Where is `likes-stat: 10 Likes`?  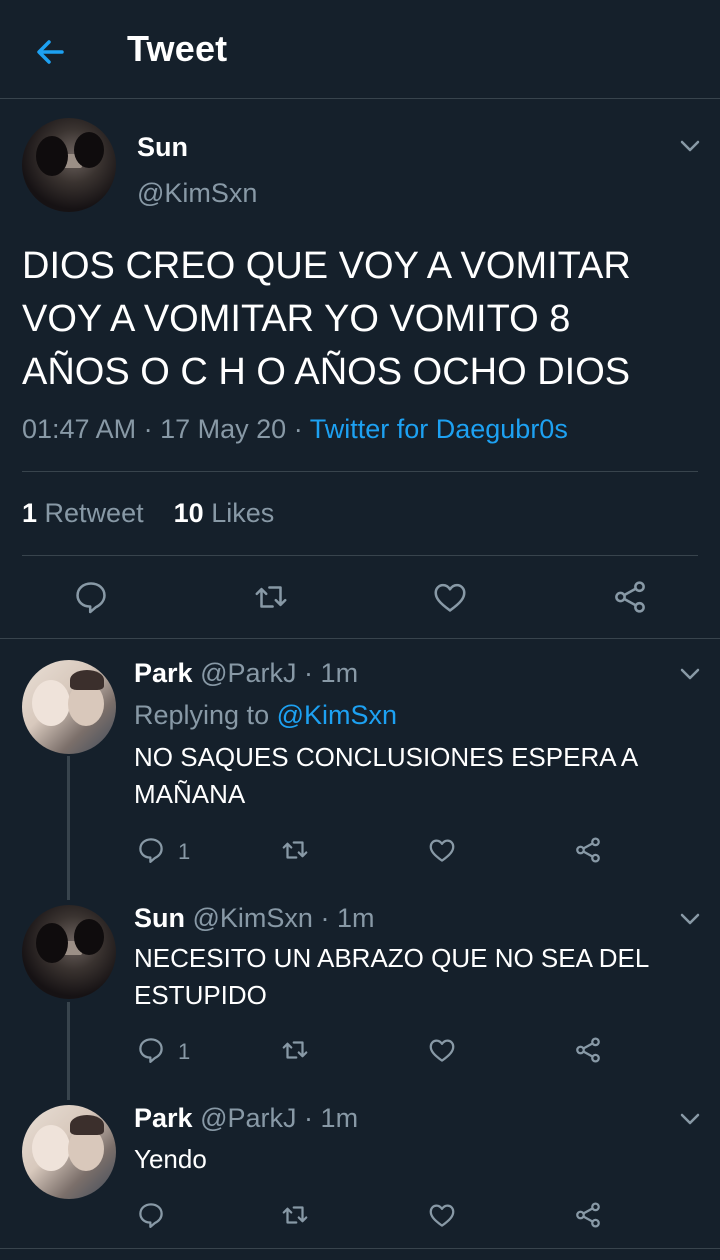
likes-stat: 10 Likes is located at coordinates (224, 513).